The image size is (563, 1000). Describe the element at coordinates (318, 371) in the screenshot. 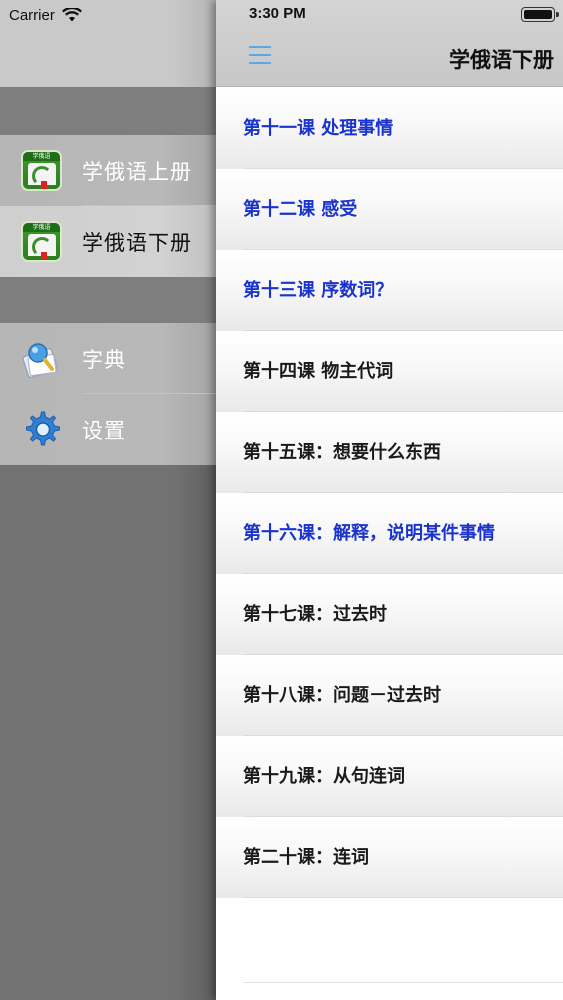

I see `lesson-title: 第十四课 物主代词` at that location.